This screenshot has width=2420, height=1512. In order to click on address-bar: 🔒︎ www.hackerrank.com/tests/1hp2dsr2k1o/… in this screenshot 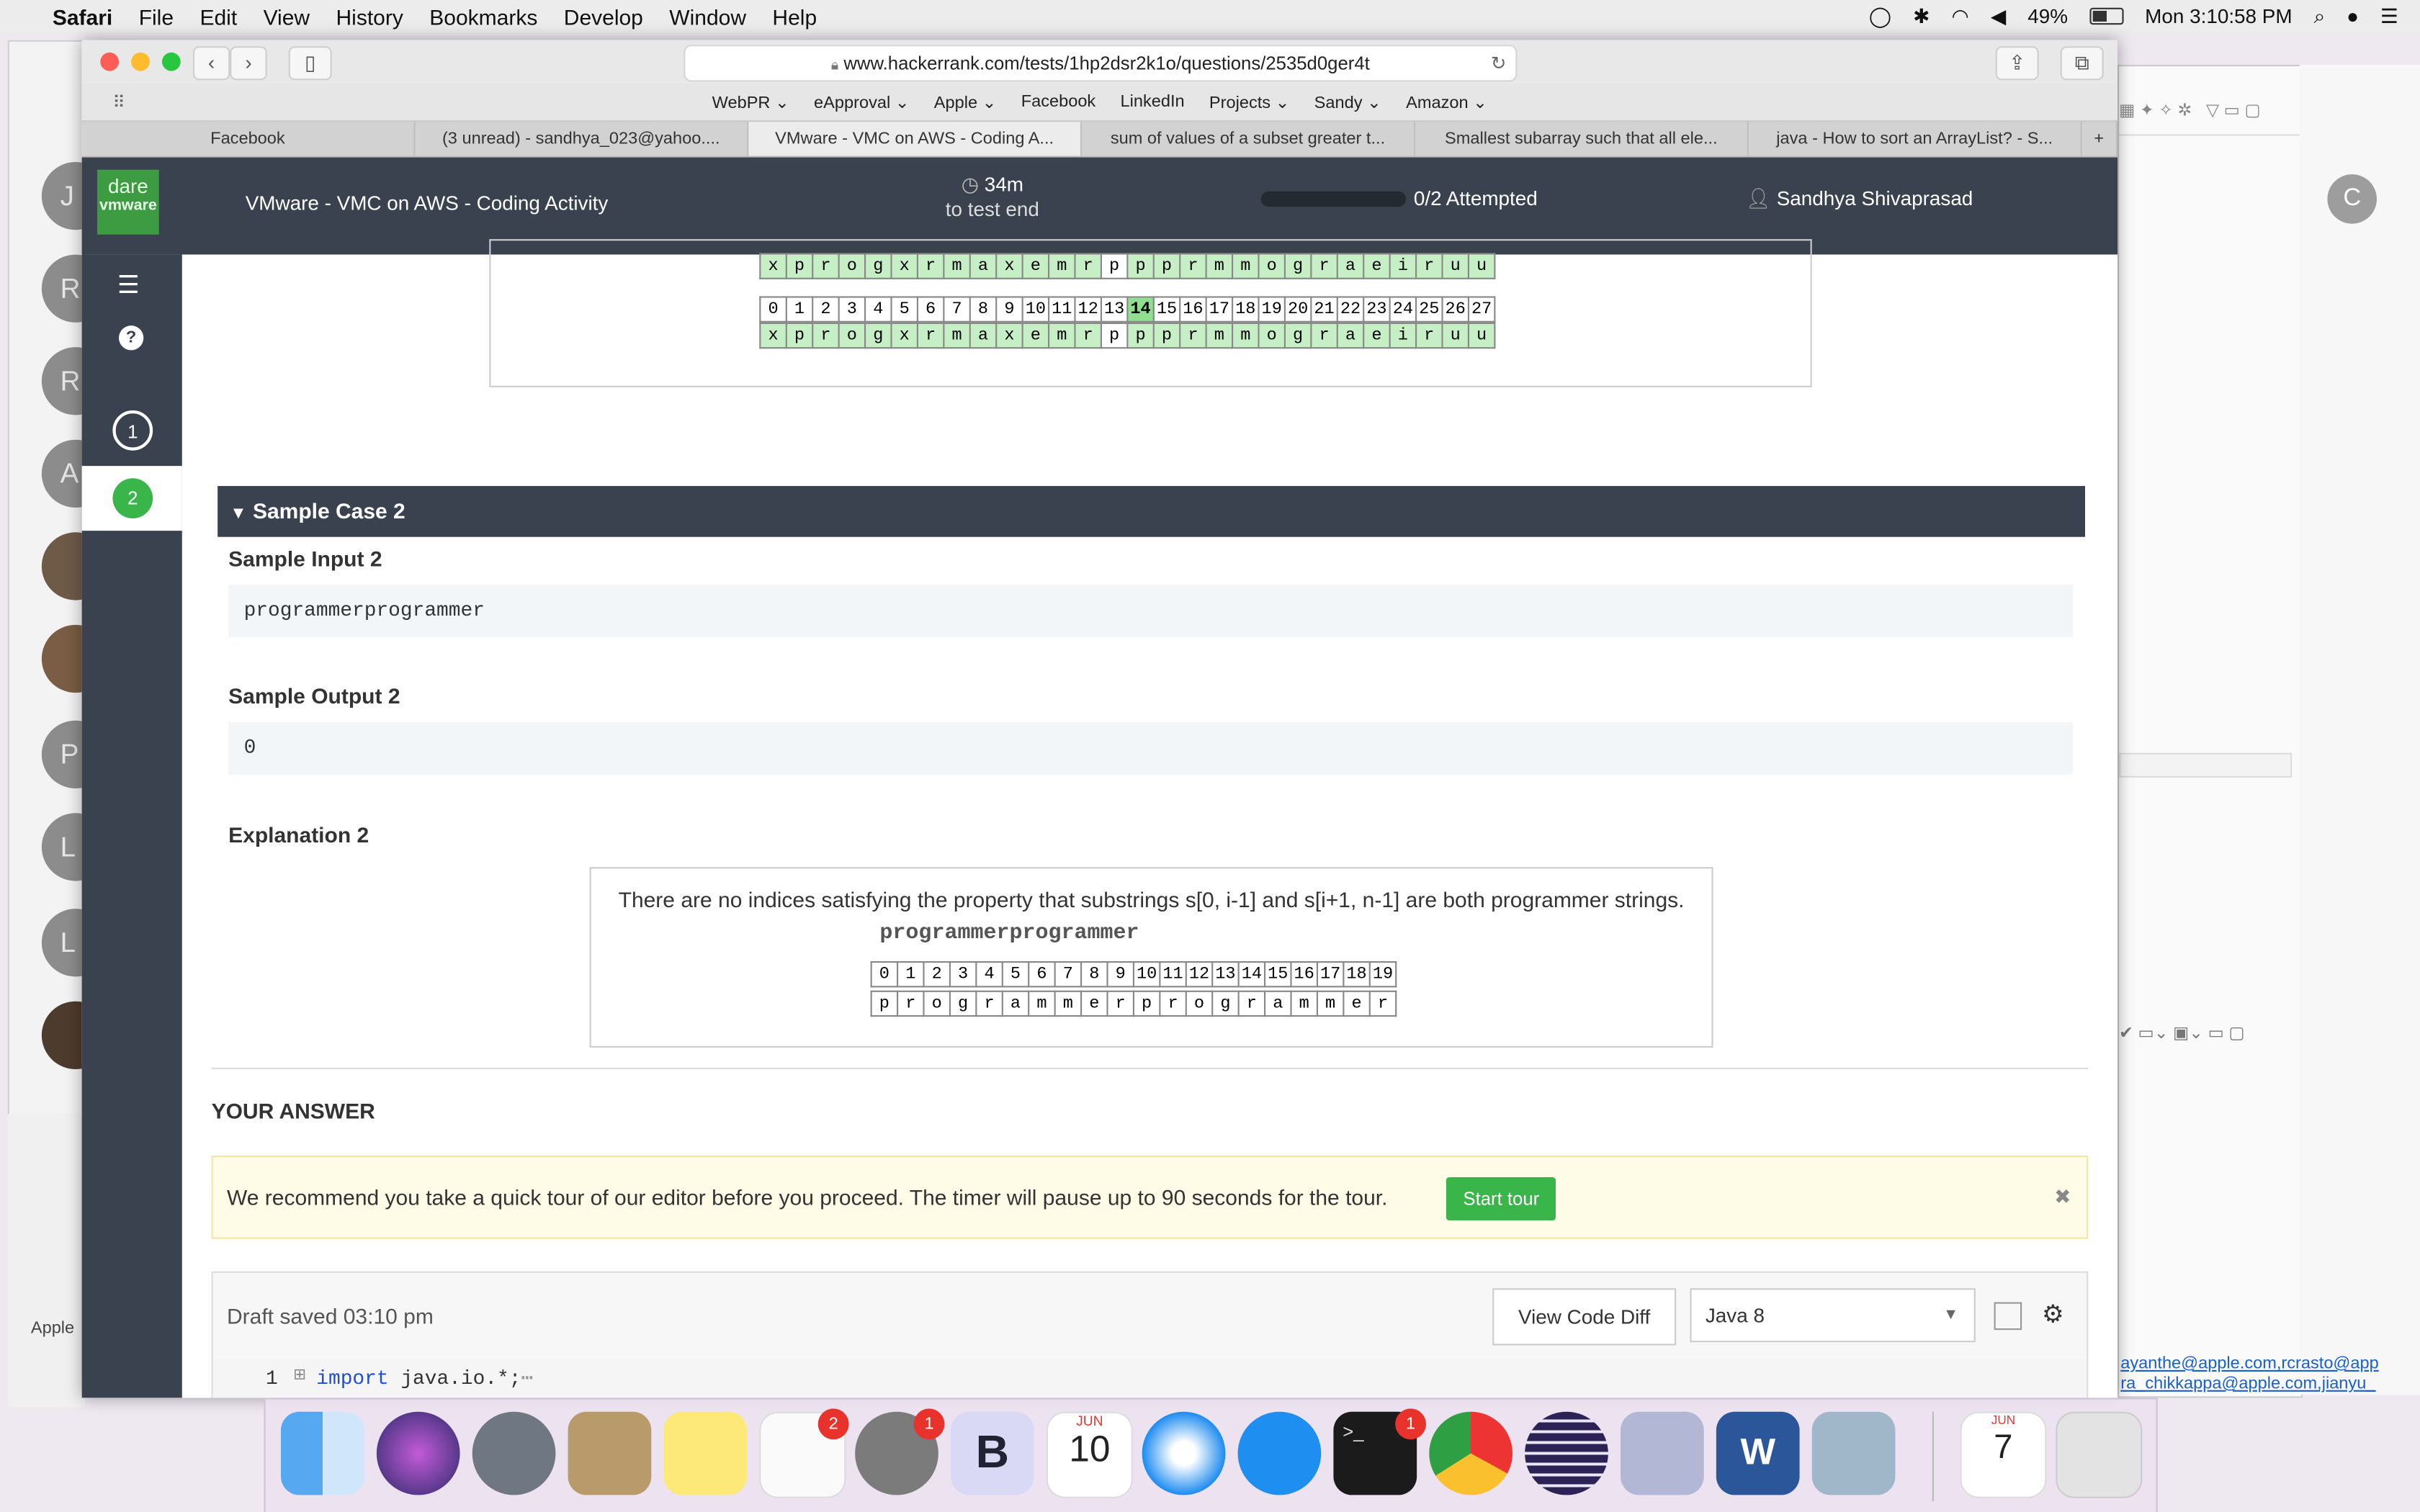, I will do `click(1101, 63)`.